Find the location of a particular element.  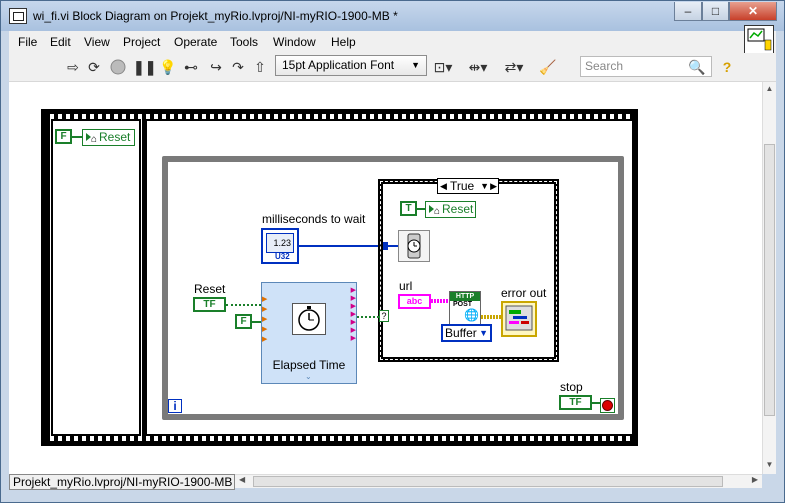

wait-ms-function is located at coordinates (414, 246).